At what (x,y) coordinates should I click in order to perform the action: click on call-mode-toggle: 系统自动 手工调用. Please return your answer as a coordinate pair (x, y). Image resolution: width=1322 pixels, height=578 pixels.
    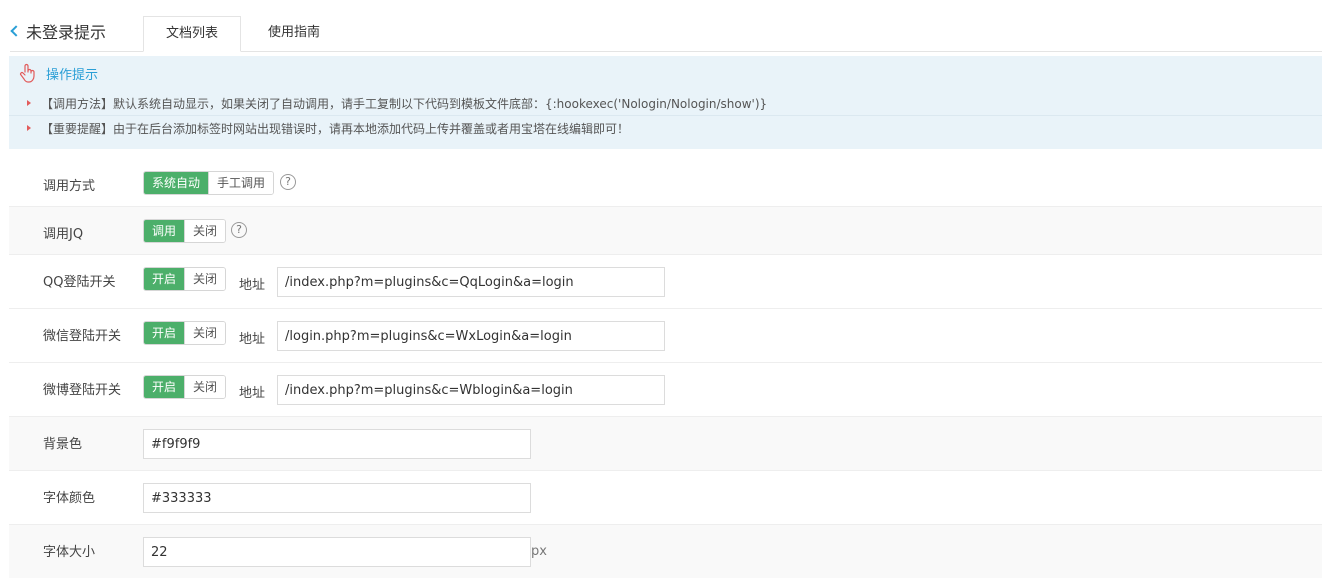
    Looking at the image, I should click on (209, 183).